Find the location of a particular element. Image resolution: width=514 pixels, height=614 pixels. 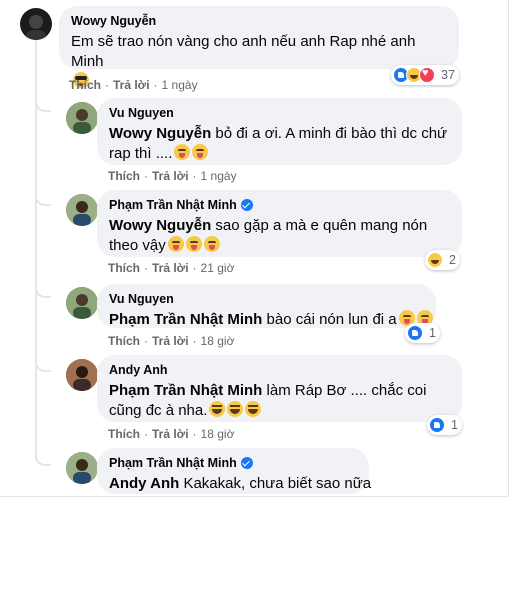

comment-author: Wowy Nguyễn is located at coordinates (259, 21).